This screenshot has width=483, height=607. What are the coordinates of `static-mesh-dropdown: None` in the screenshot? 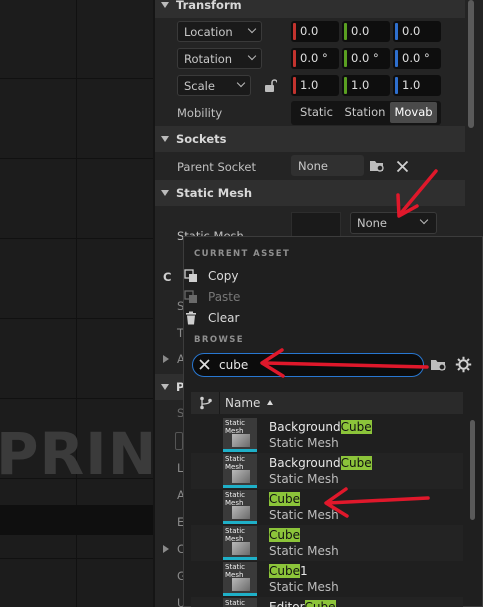 It's located at (393, 223).